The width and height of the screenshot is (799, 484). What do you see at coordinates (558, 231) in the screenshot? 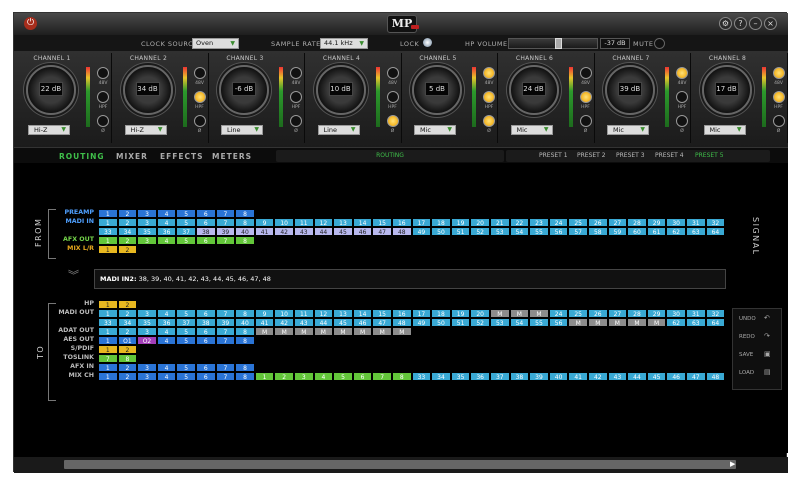
I see `source-route-cell: 56` at bounding box center [558, 231].